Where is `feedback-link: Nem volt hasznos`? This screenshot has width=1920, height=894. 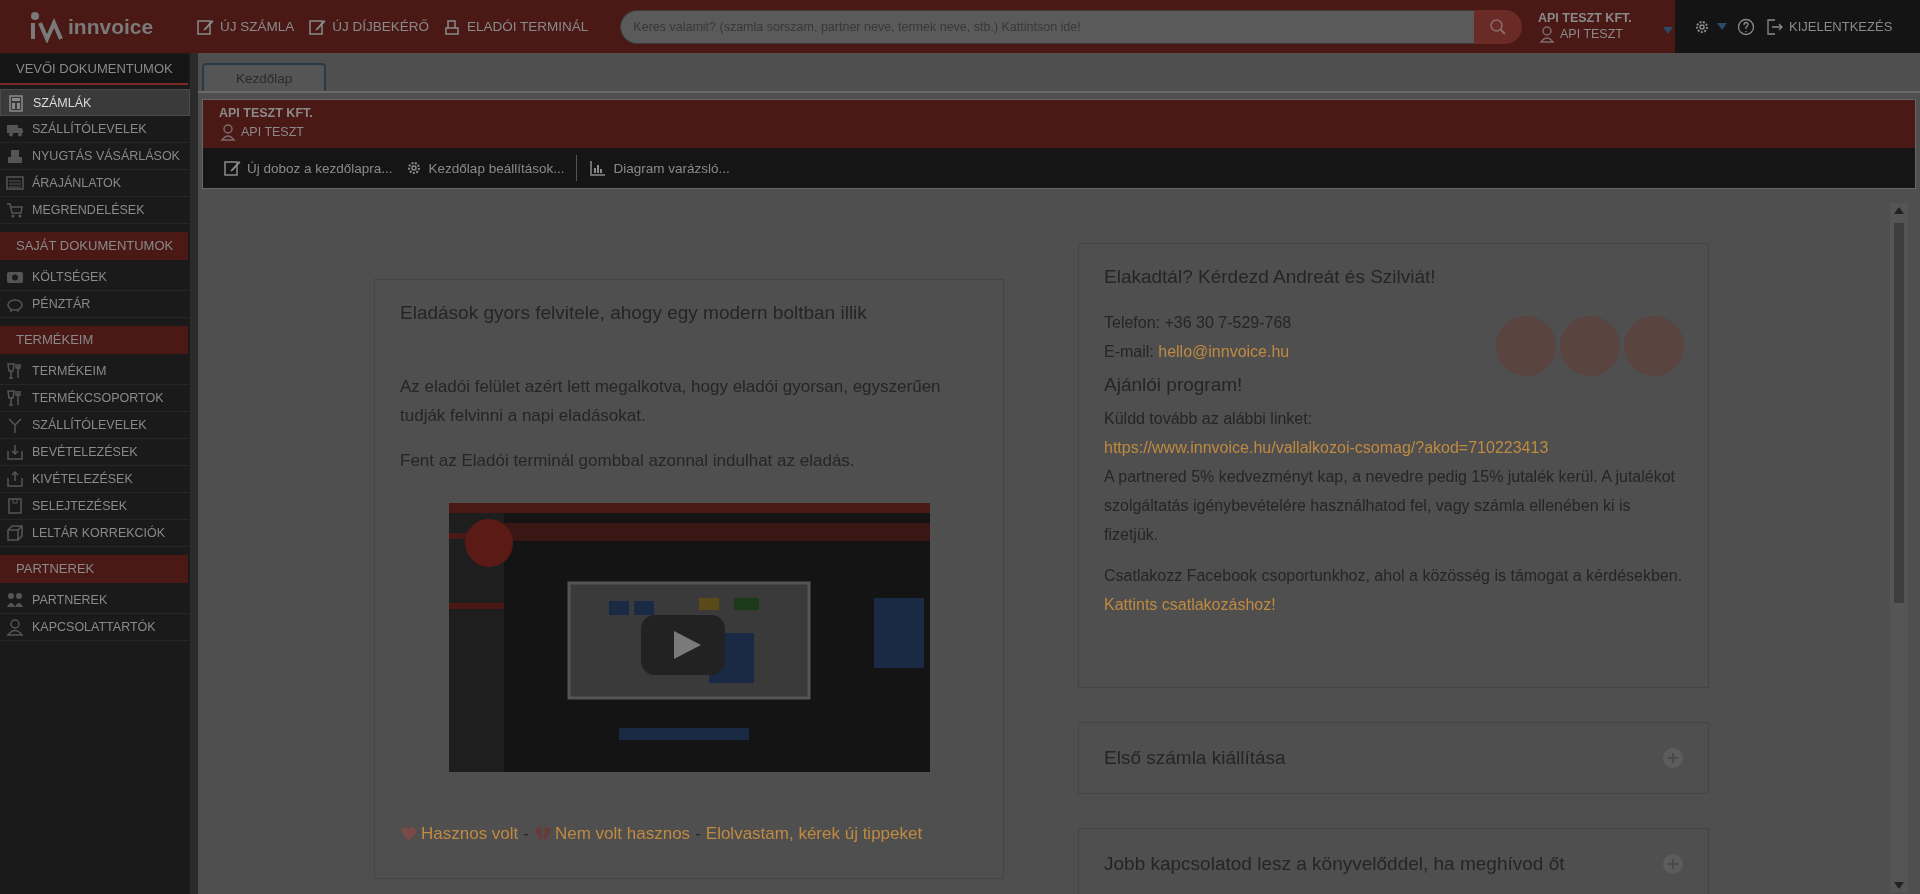 feedback-link: Nem volt hasznos is located at coordinates (612, 834).